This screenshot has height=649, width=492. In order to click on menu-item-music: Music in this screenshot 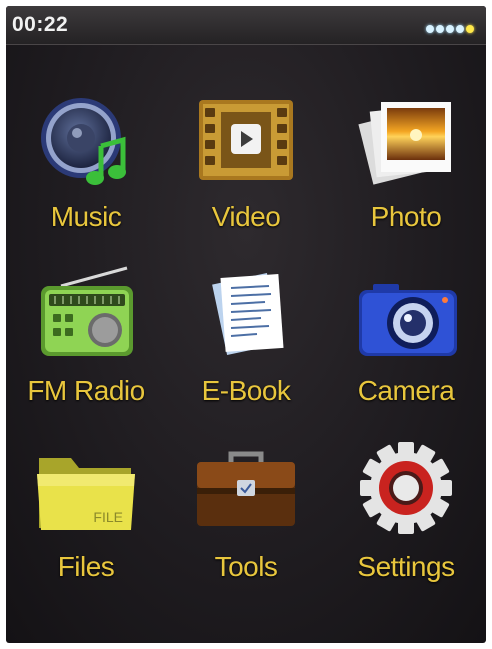, I will do `click(86, 166)`.